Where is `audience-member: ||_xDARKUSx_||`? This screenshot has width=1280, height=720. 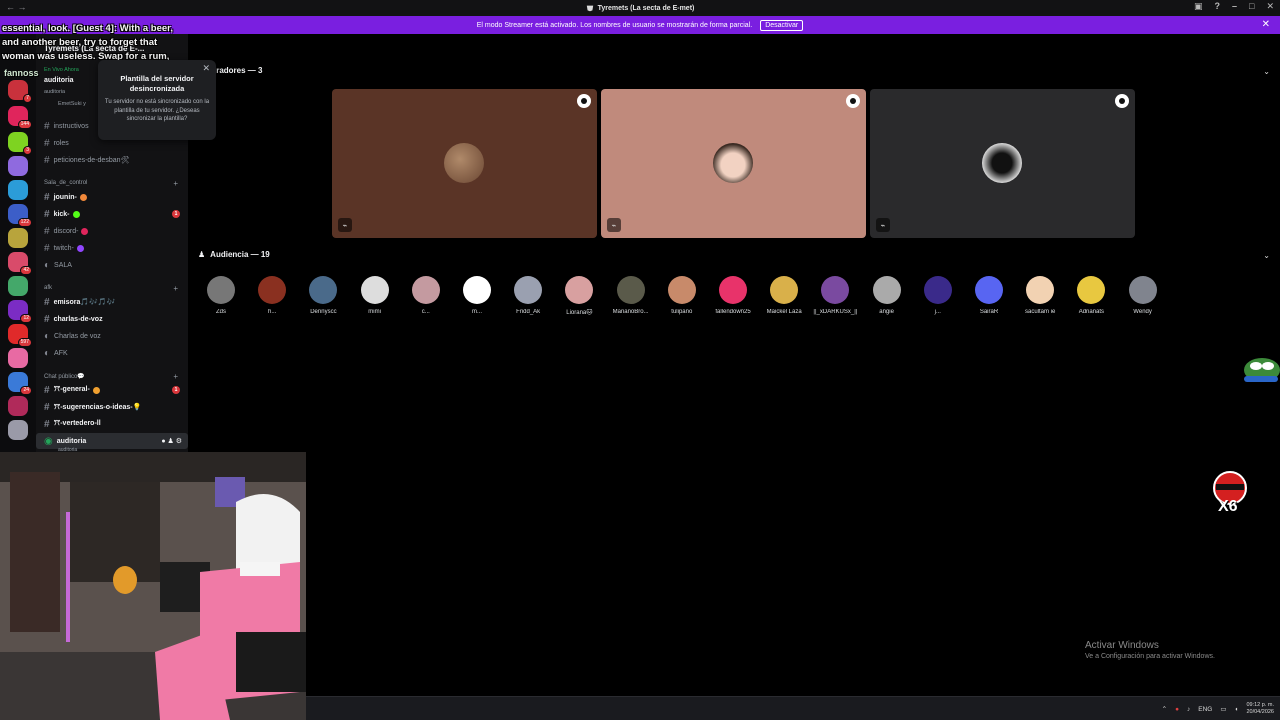 audience-member: ||_xDARKUSx_|| is located at coordinates (835, 295).